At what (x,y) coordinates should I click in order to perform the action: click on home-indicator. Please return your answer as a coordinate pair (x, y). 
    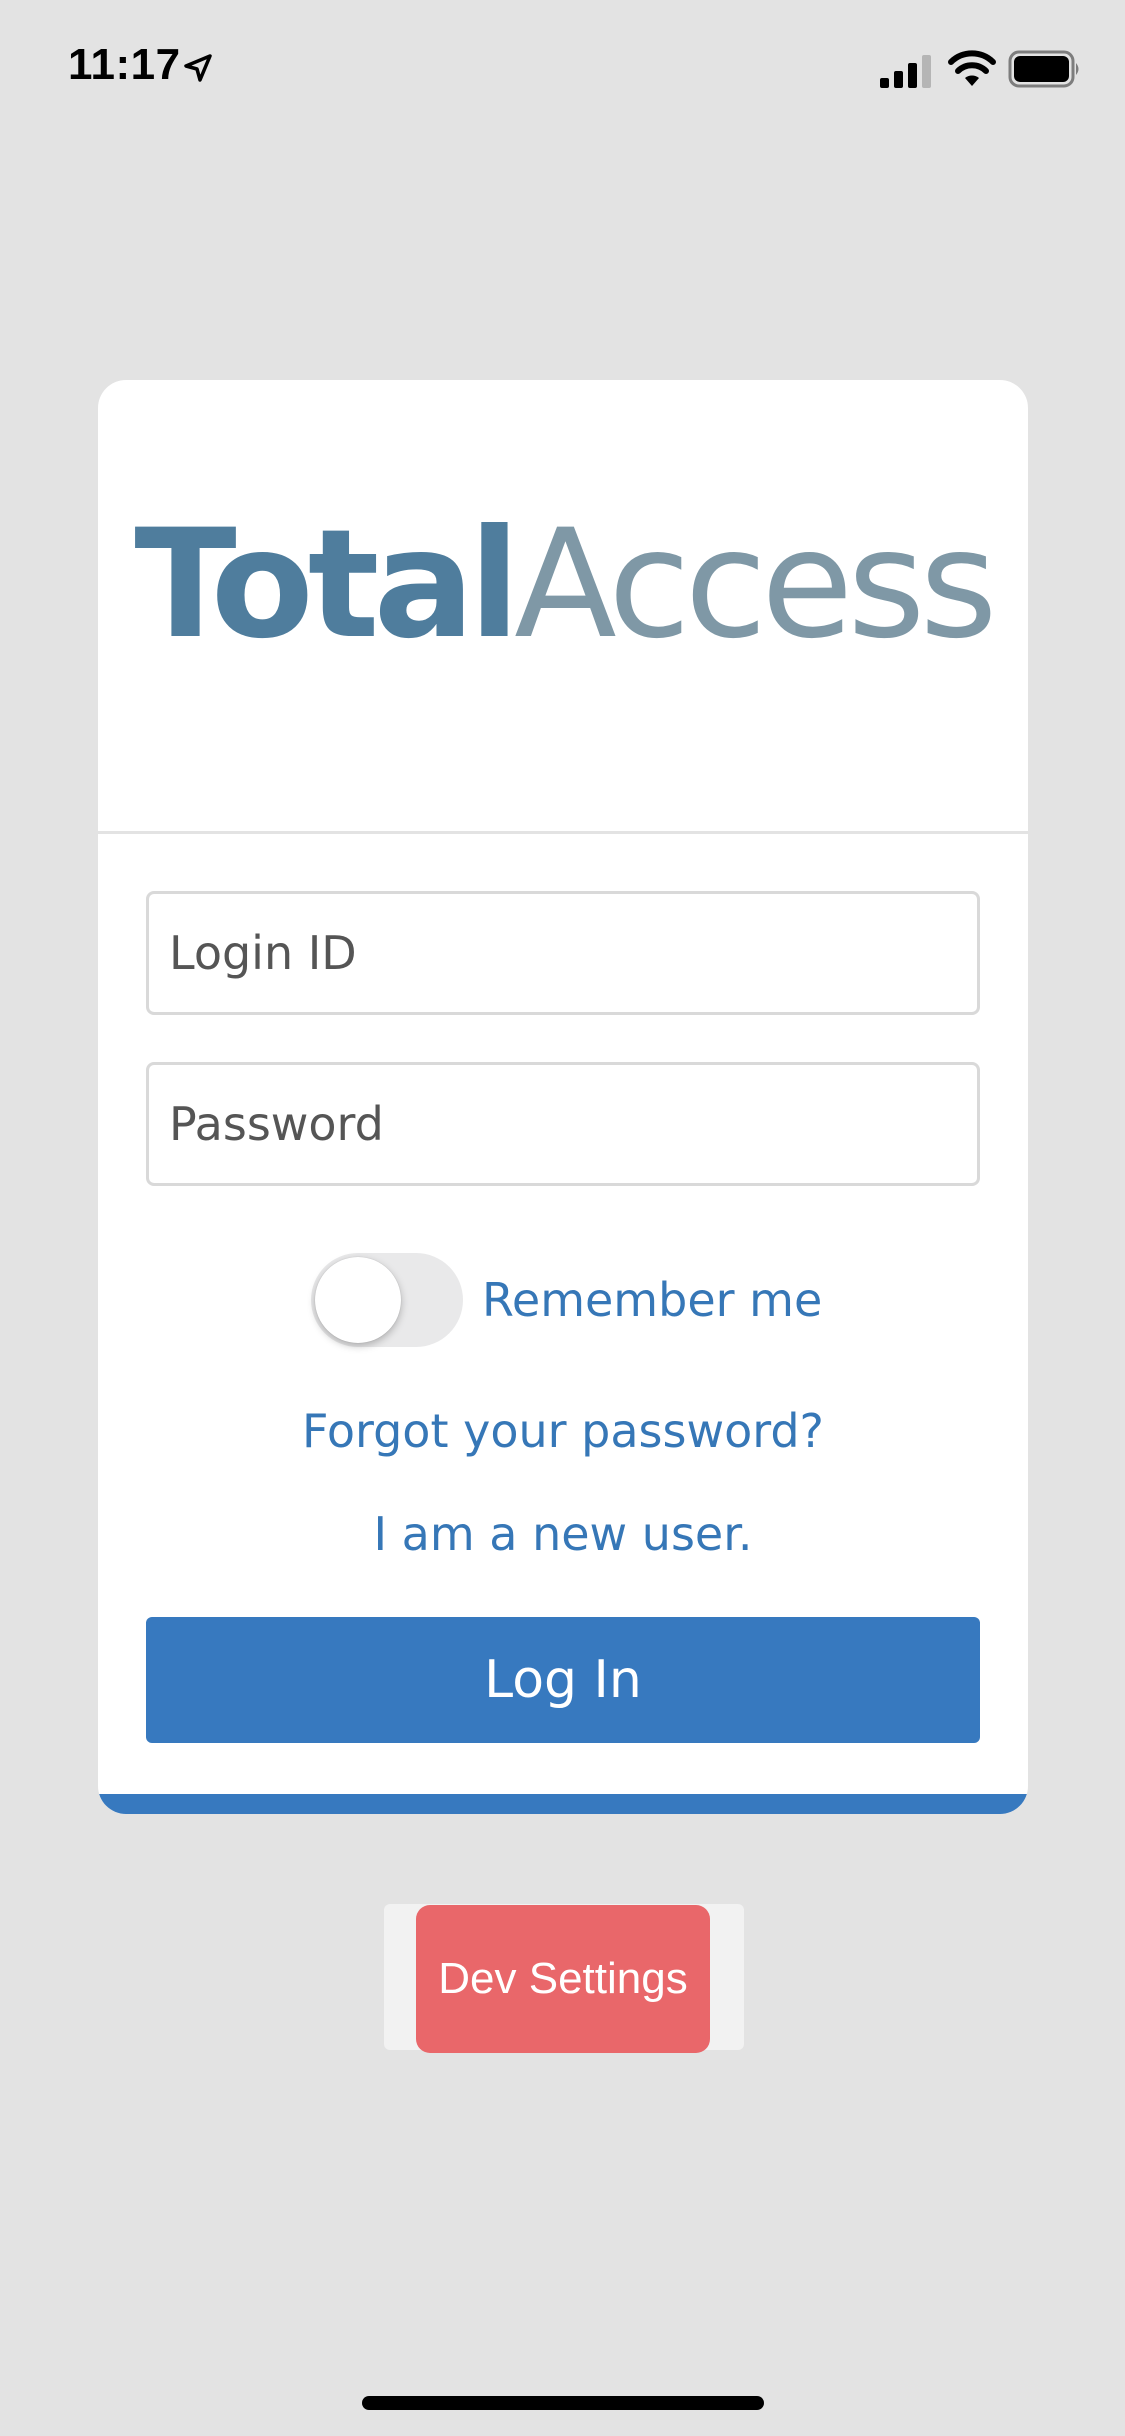
    Looking at the image, I should click on (563, 2403).